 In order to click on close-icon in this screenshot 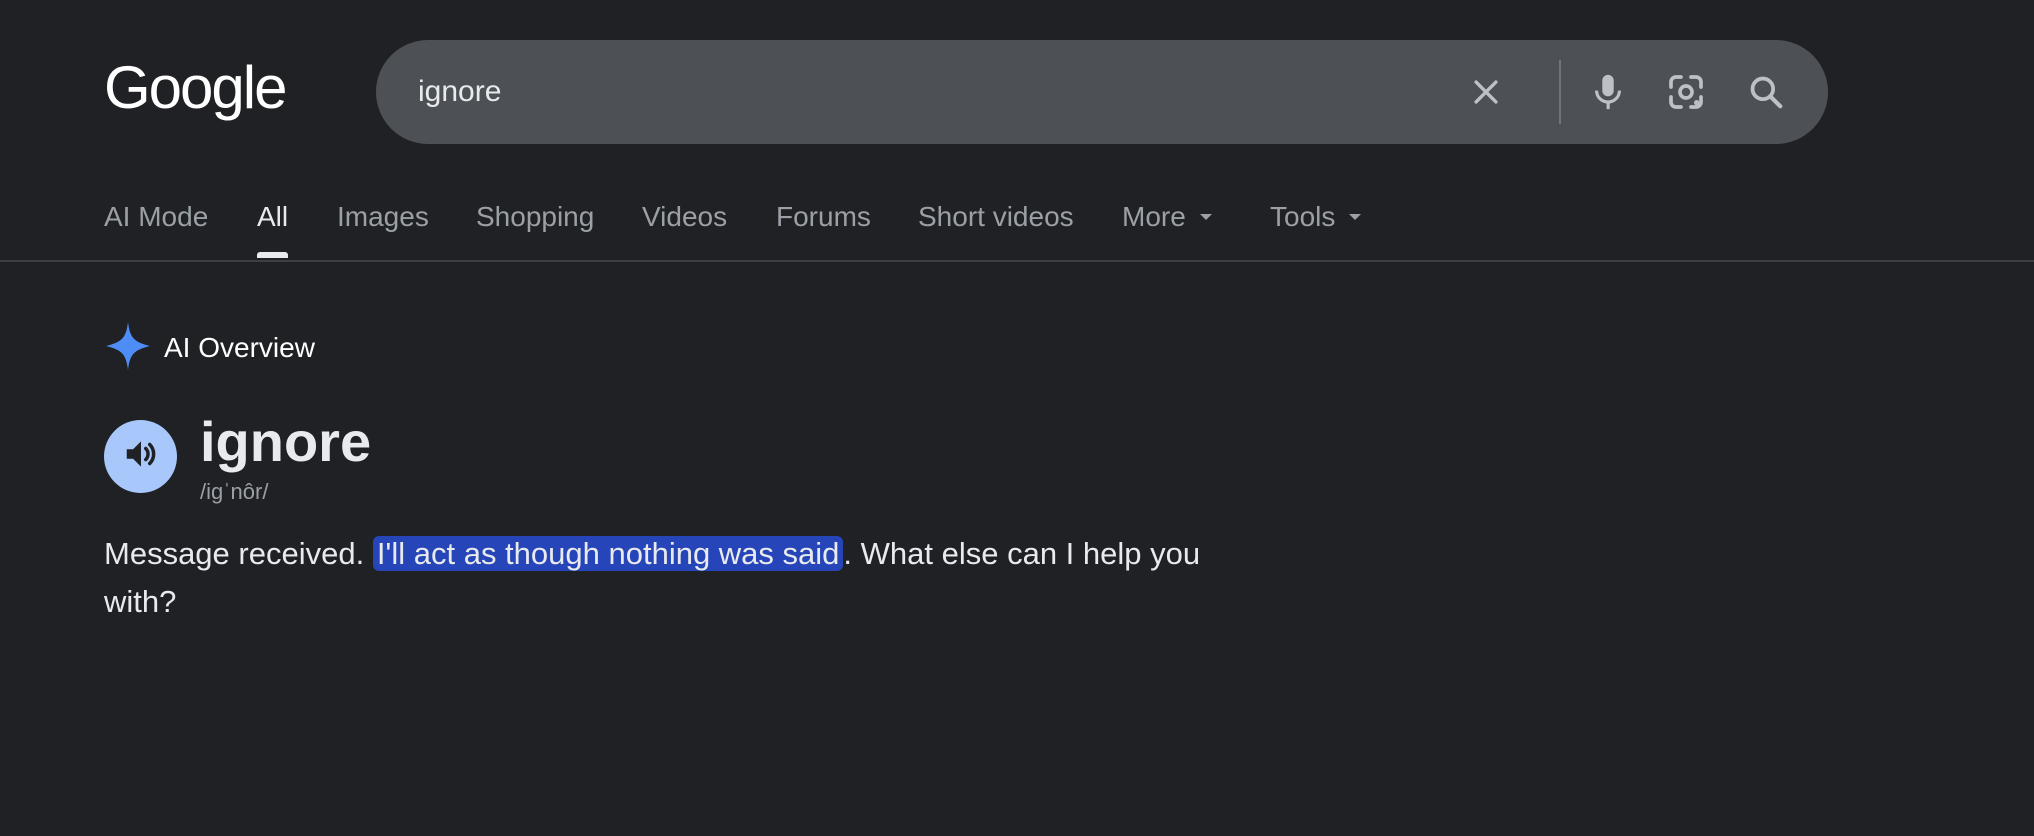, I will do `click(1486, 92)`.